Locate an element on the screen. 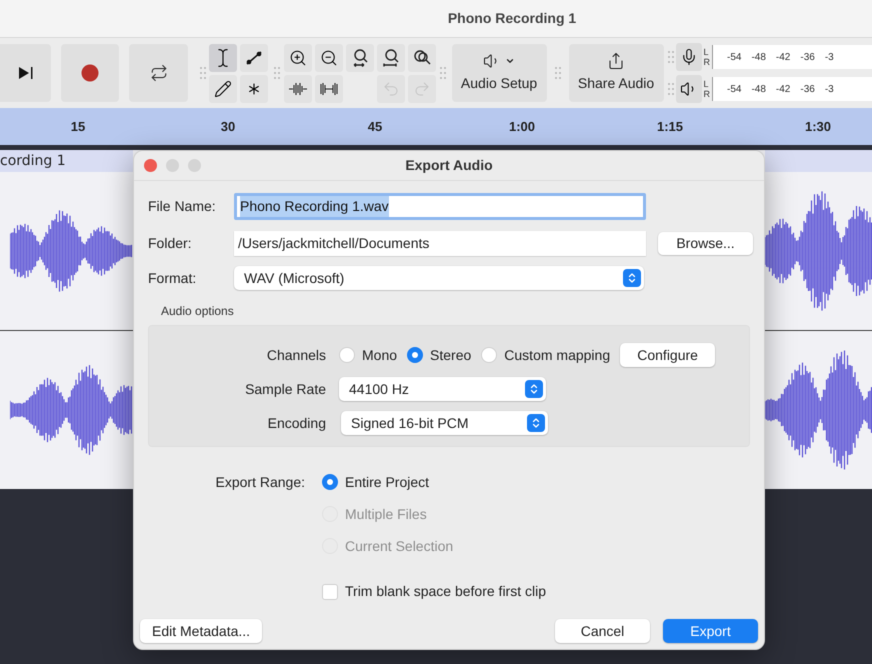 Image resolution: width=872 pixels, height=664 pixels. checkbox-label: Trim blank space before first clip is located at coordinates (445, 591).